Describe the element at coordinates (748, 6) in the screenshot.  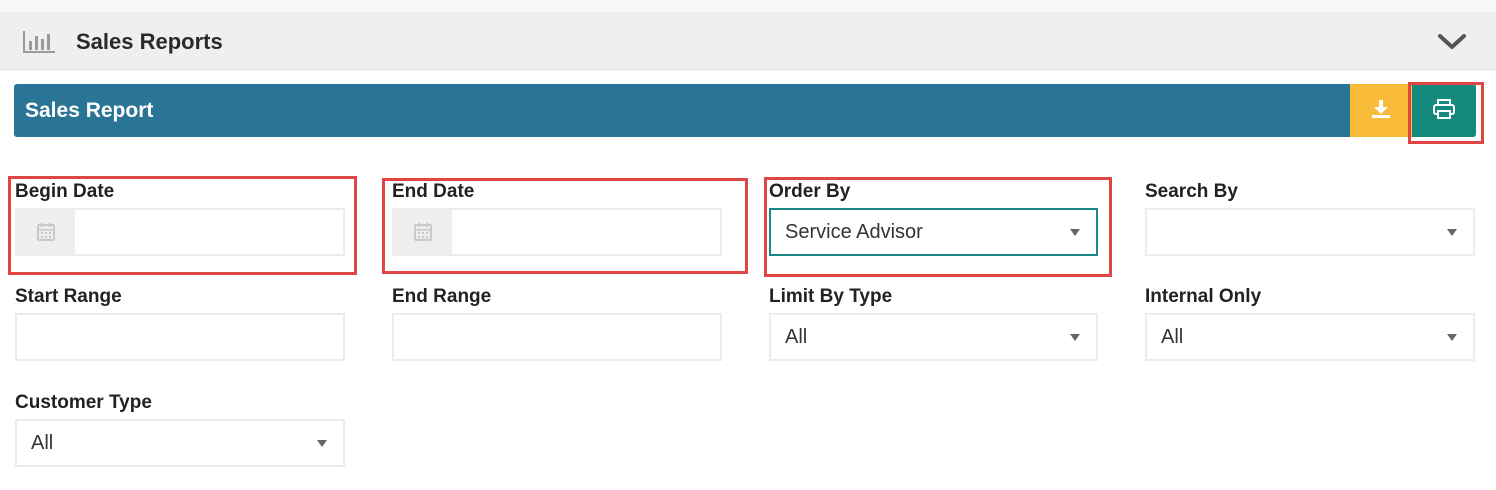
I see `top-strip` at that location.